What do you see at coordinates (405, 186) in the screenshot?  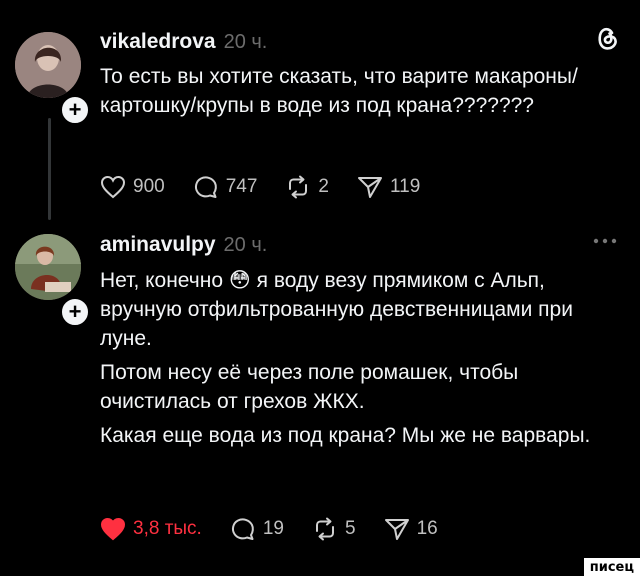 I see `share-count: 119` at bounding box center [405, 186].